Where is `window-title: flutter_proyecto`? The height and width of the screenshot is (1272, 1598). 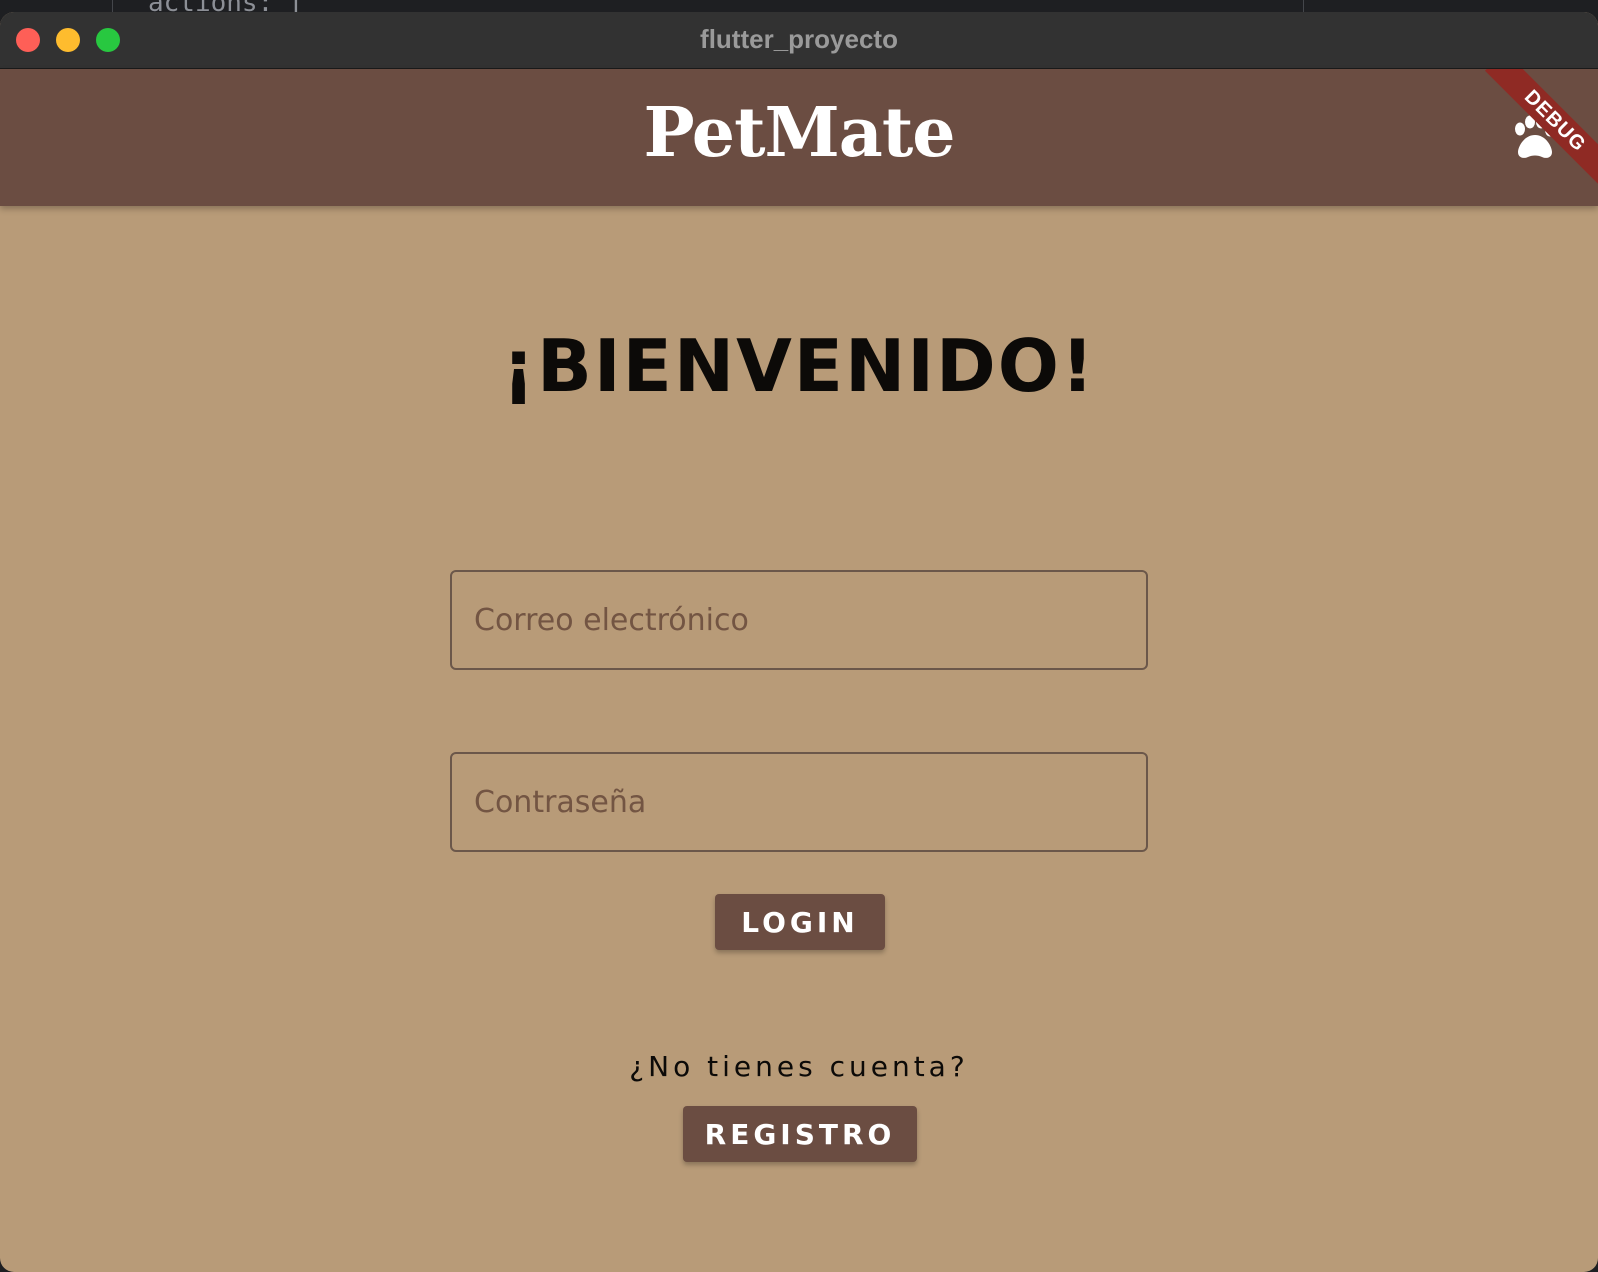
window-title: flutter_proyecto is located at coordinates (799, 39).